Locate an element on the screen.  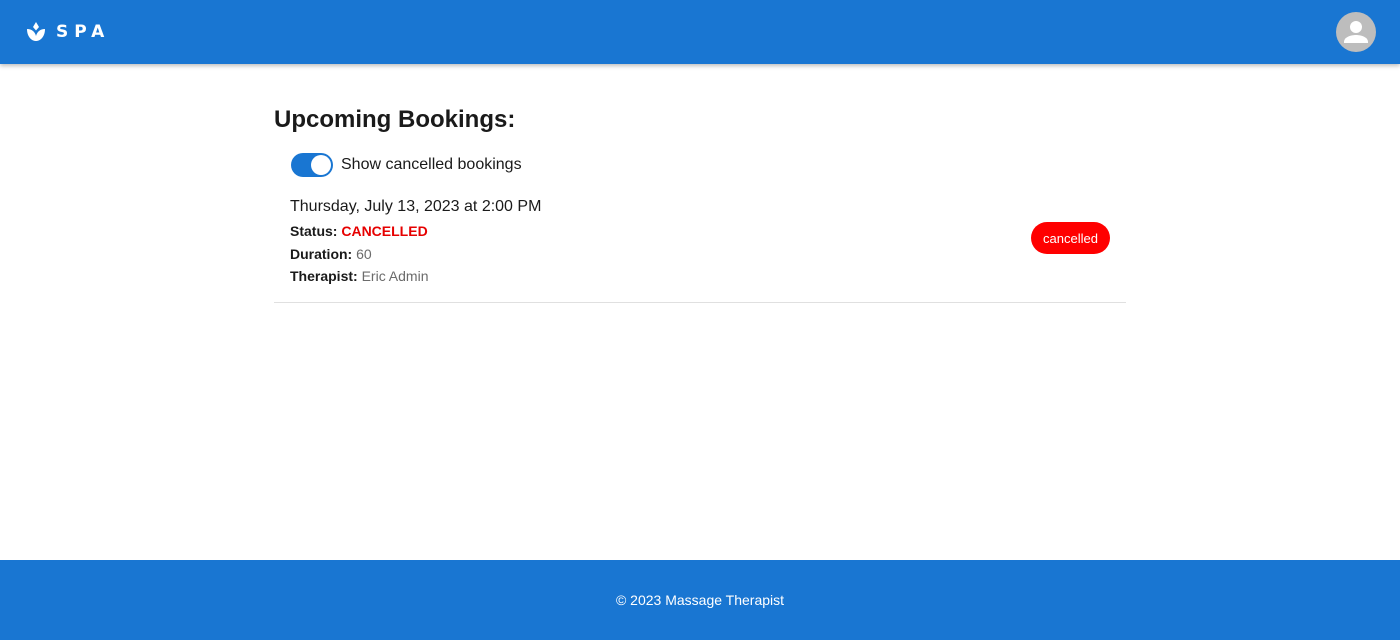
page-title: Upcoming Bookings: is located at coordinates (395, 119).